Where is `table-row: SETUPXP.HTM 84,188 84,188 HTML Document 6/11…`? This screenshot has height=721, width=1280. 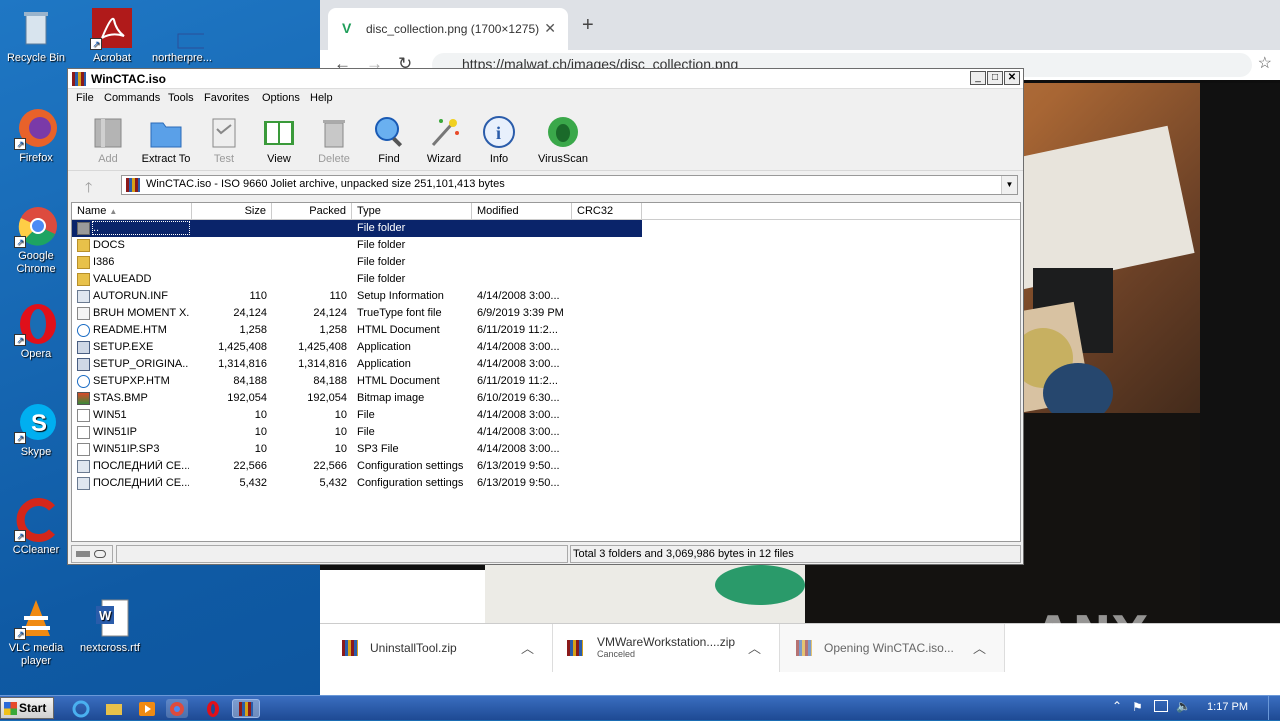
table-row: SETUPXP.HTM 84,188 84,188 HTML Document 6/11… is located at coordinates (357, 381).